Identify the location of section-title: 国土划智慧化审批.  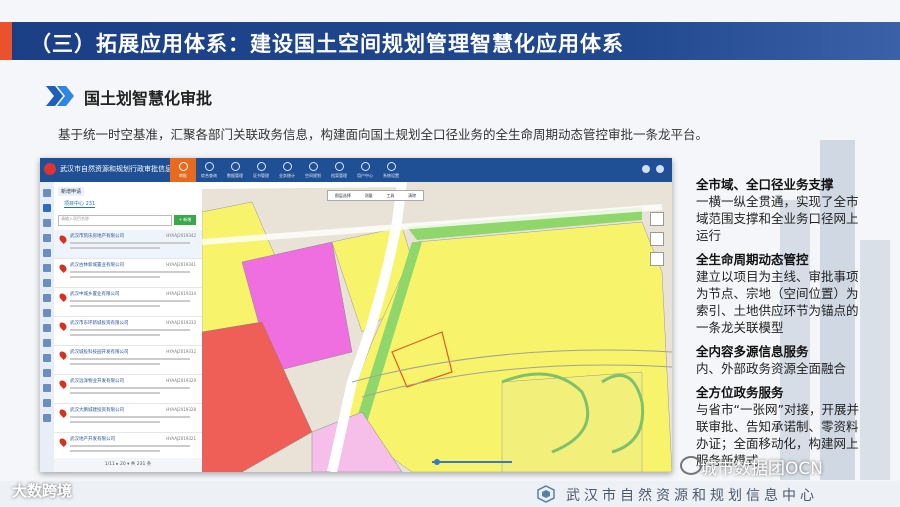
(148, 98).